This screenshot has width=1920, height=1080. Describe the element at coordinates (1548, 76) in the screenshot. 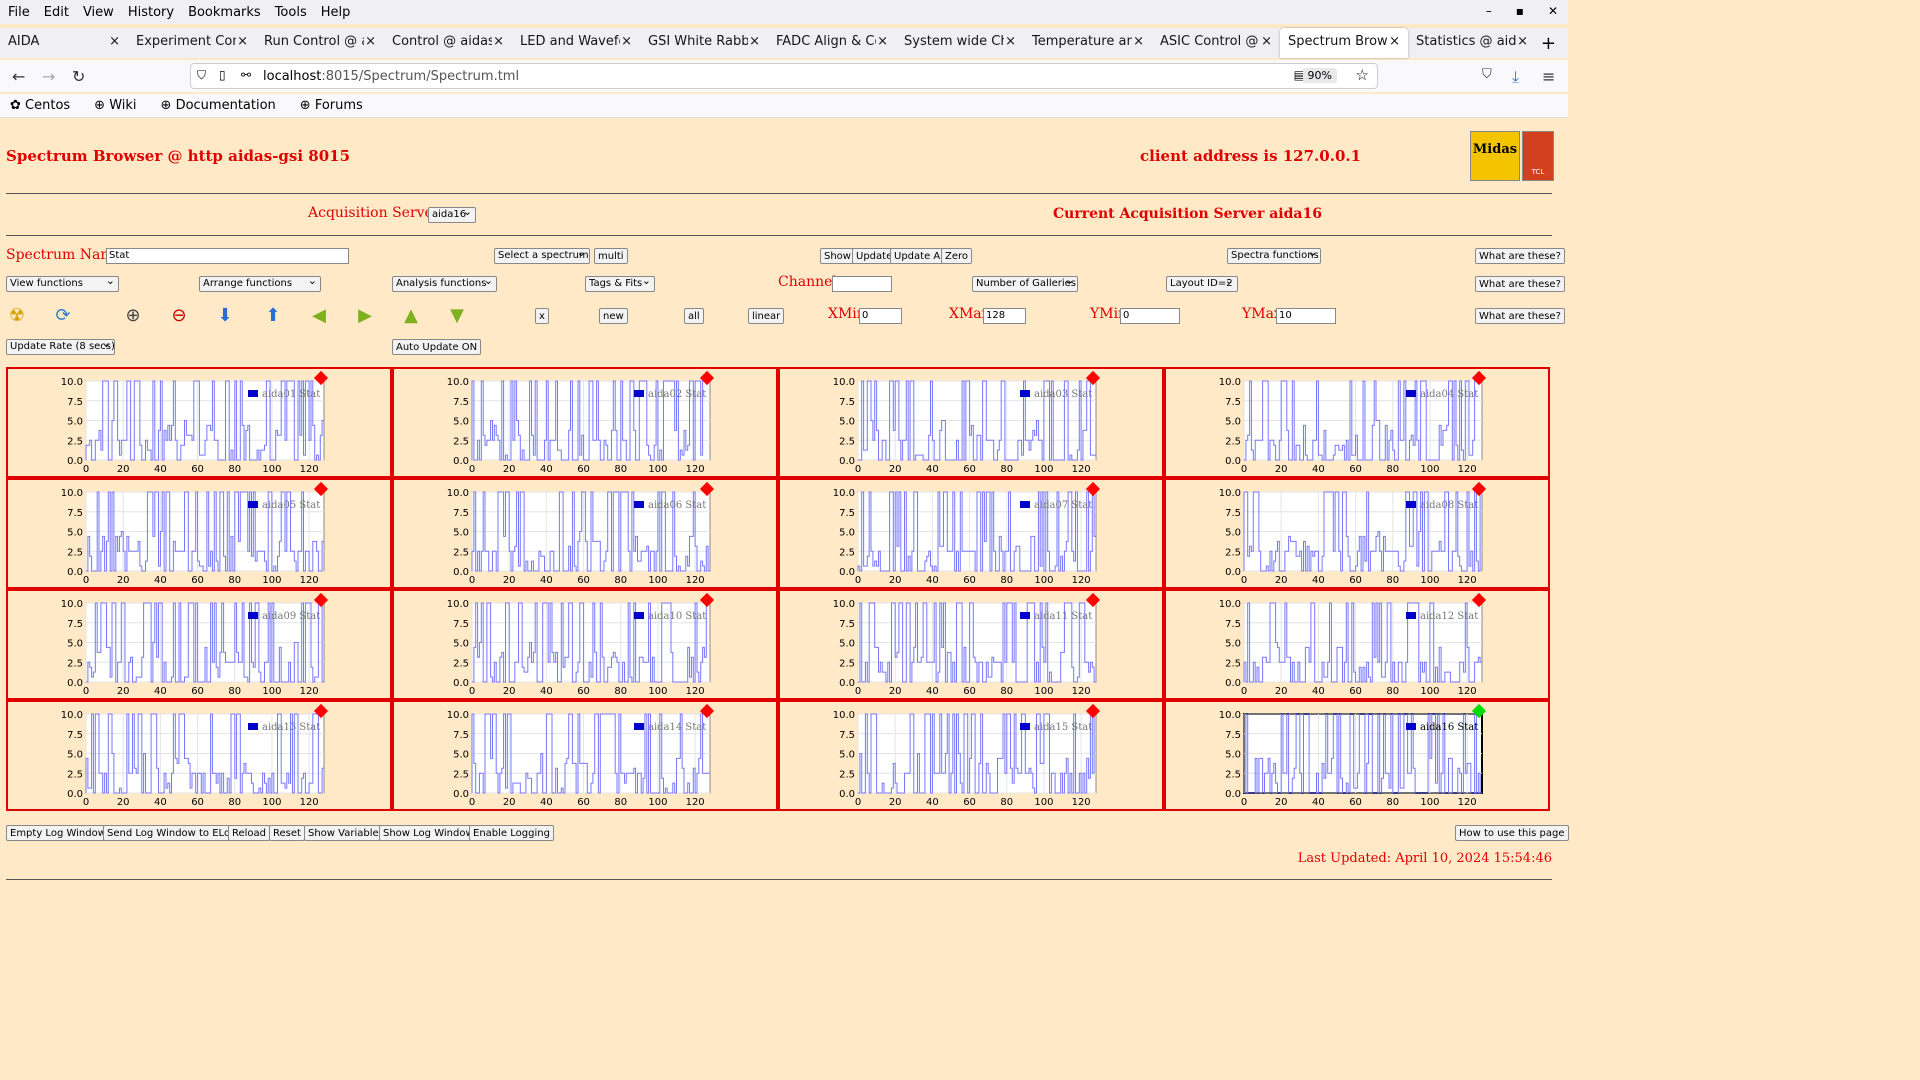

I see `hamburger-menu-icon: ≡` at that location.